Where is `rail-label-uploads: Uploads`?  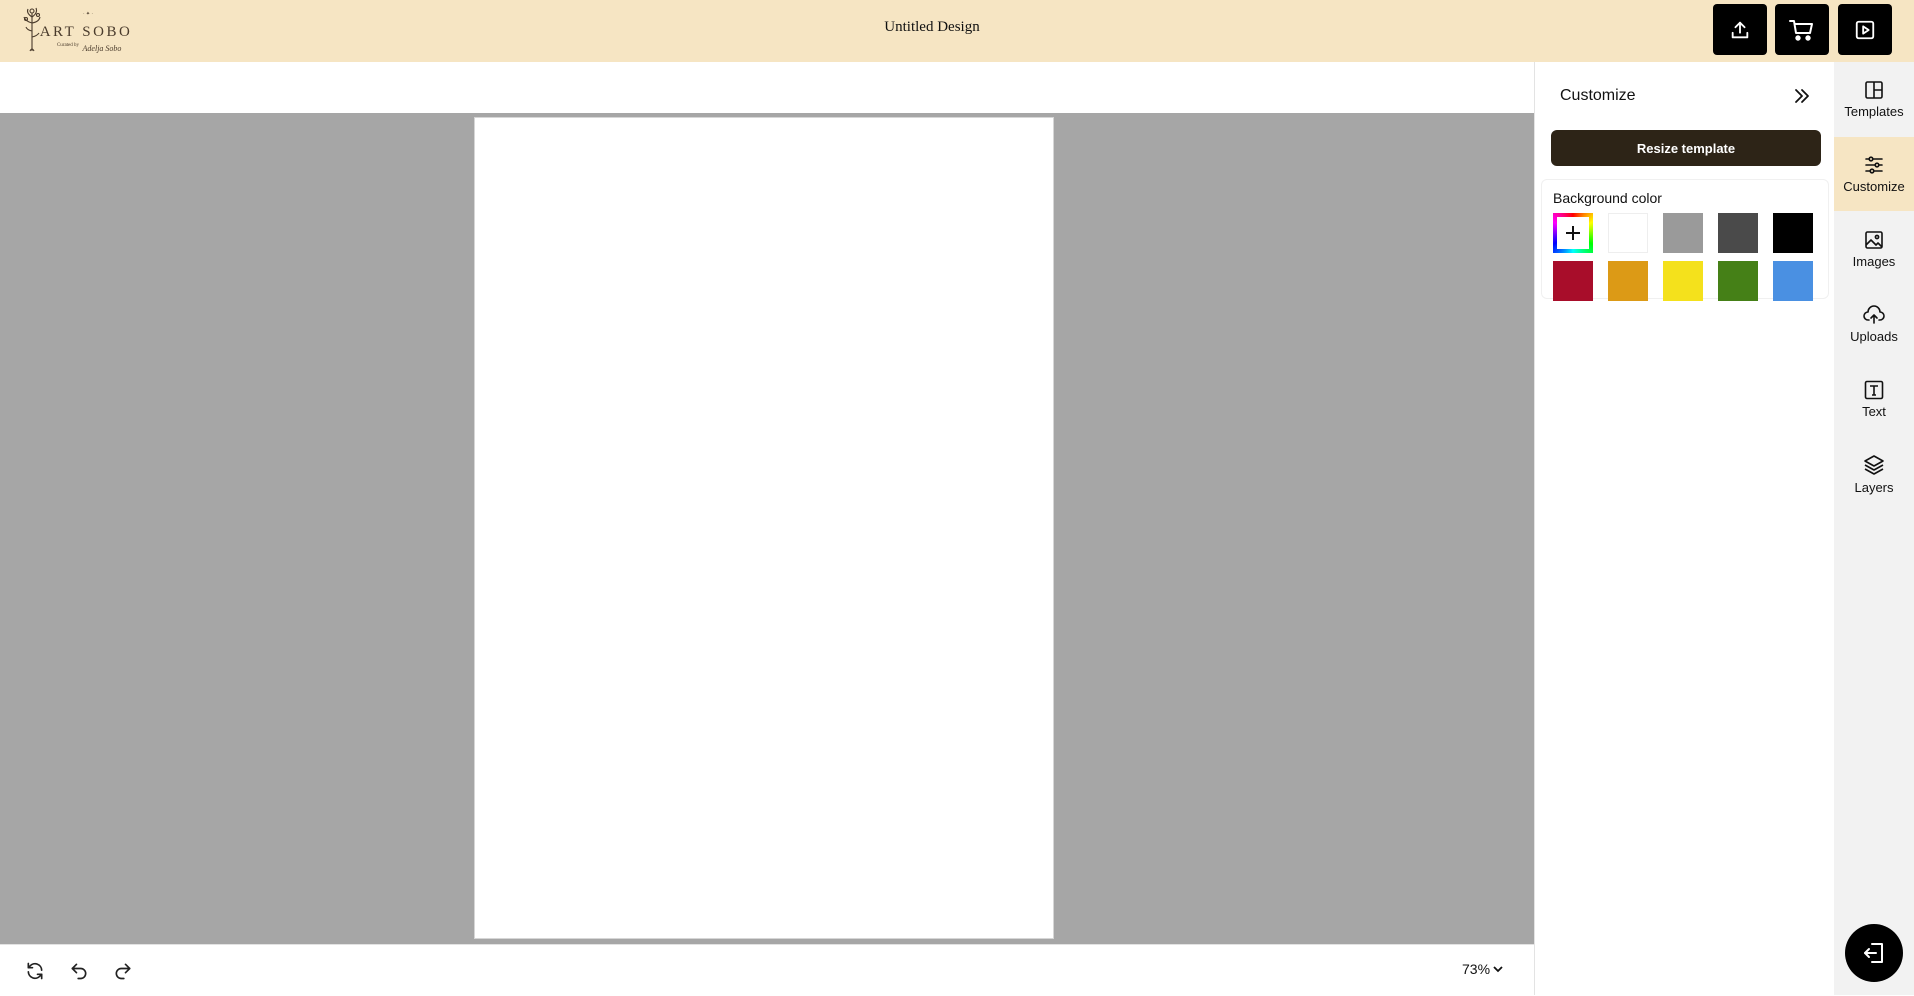 rail-label-uploads: Uploads is located at coordinates (1874, 336).